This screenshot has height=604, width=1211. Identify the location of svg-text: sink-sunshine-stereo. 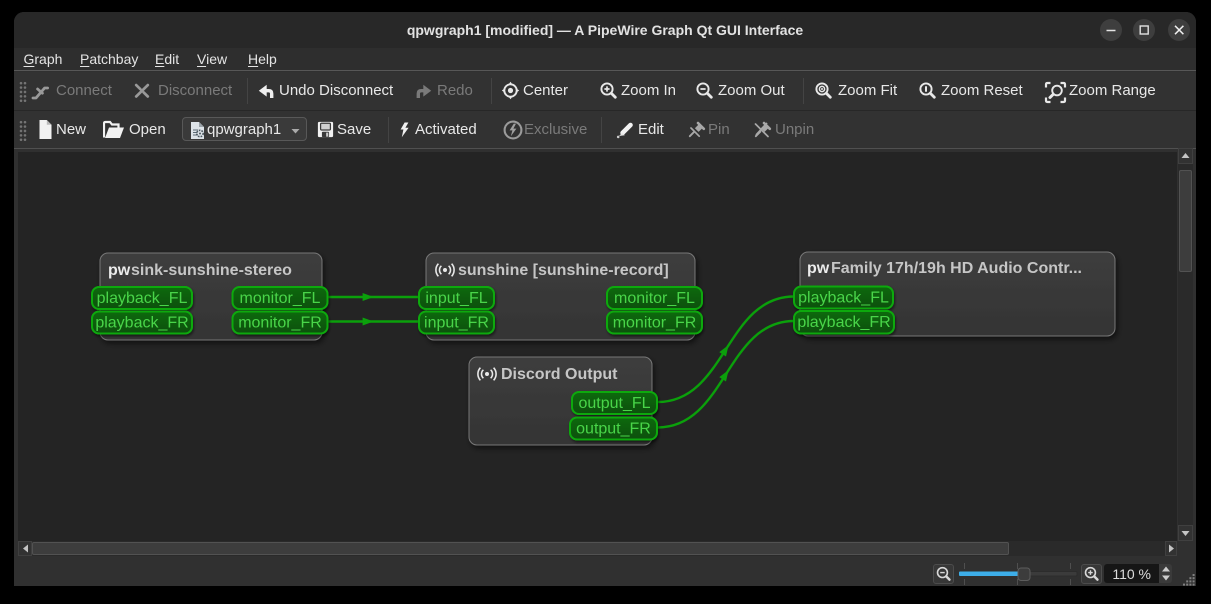
(211, 270).